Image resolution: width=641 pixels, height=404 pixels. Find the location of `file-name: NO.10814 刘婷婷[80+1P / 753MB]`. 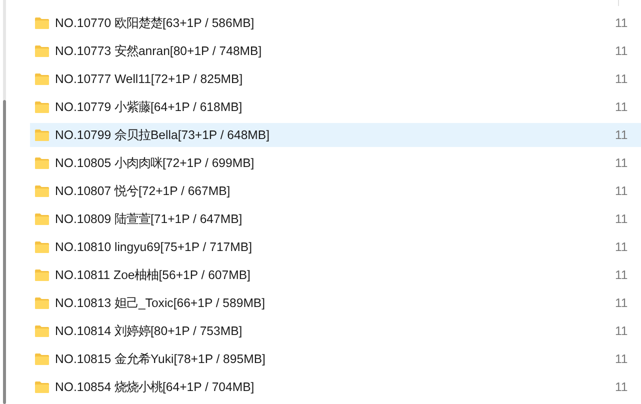

file-name: NO.10814 刘婷婷[80+1P / 753MB] is located at coordinates (149, 331).